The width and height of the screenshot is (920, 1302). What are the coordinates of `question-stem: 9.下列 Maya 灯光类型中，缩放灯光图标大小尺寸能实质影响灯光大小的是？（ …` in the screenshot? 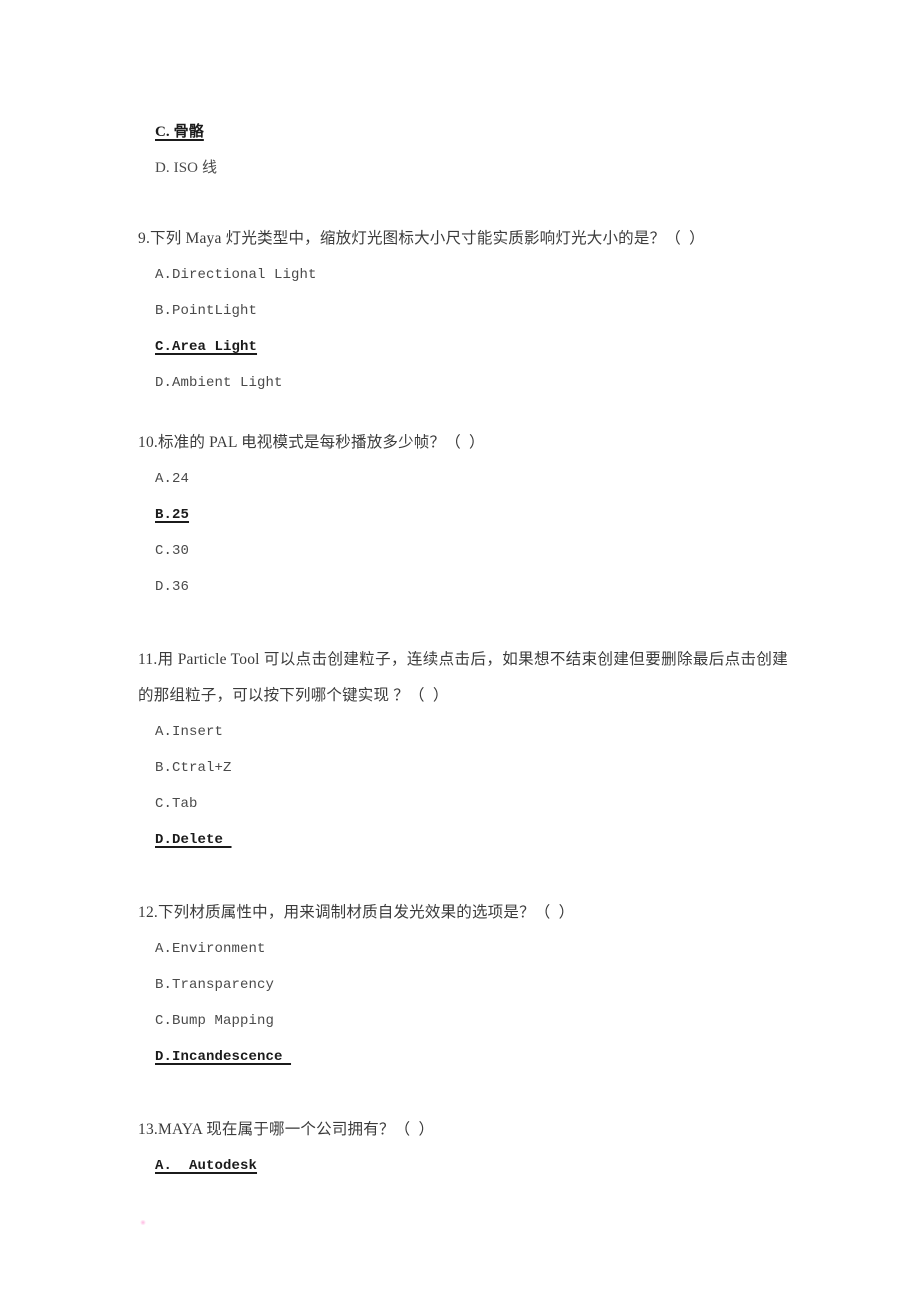 It's located at (421, 238).